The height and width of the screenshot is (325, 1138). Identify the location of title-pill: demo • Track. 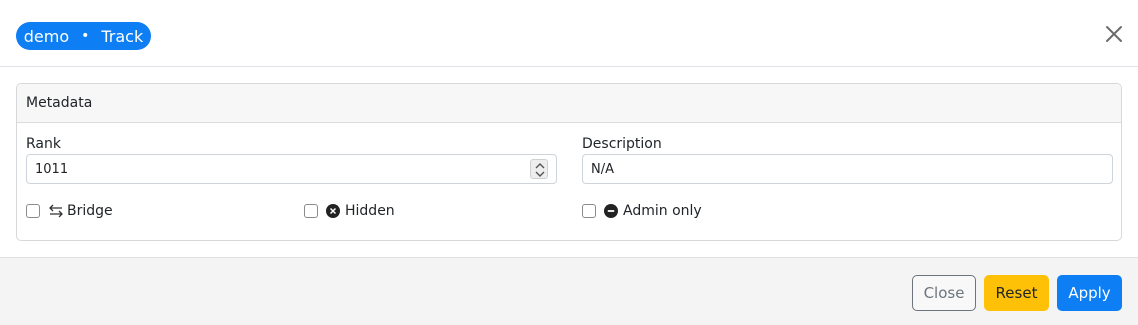
(83, 36).